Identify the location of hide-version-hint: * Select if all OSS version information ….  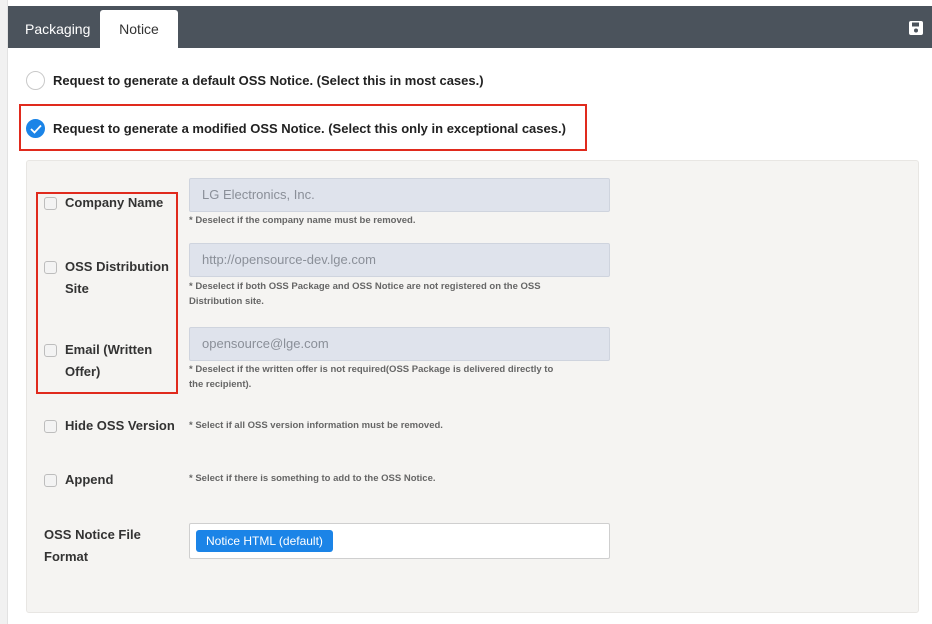
(316, 425).